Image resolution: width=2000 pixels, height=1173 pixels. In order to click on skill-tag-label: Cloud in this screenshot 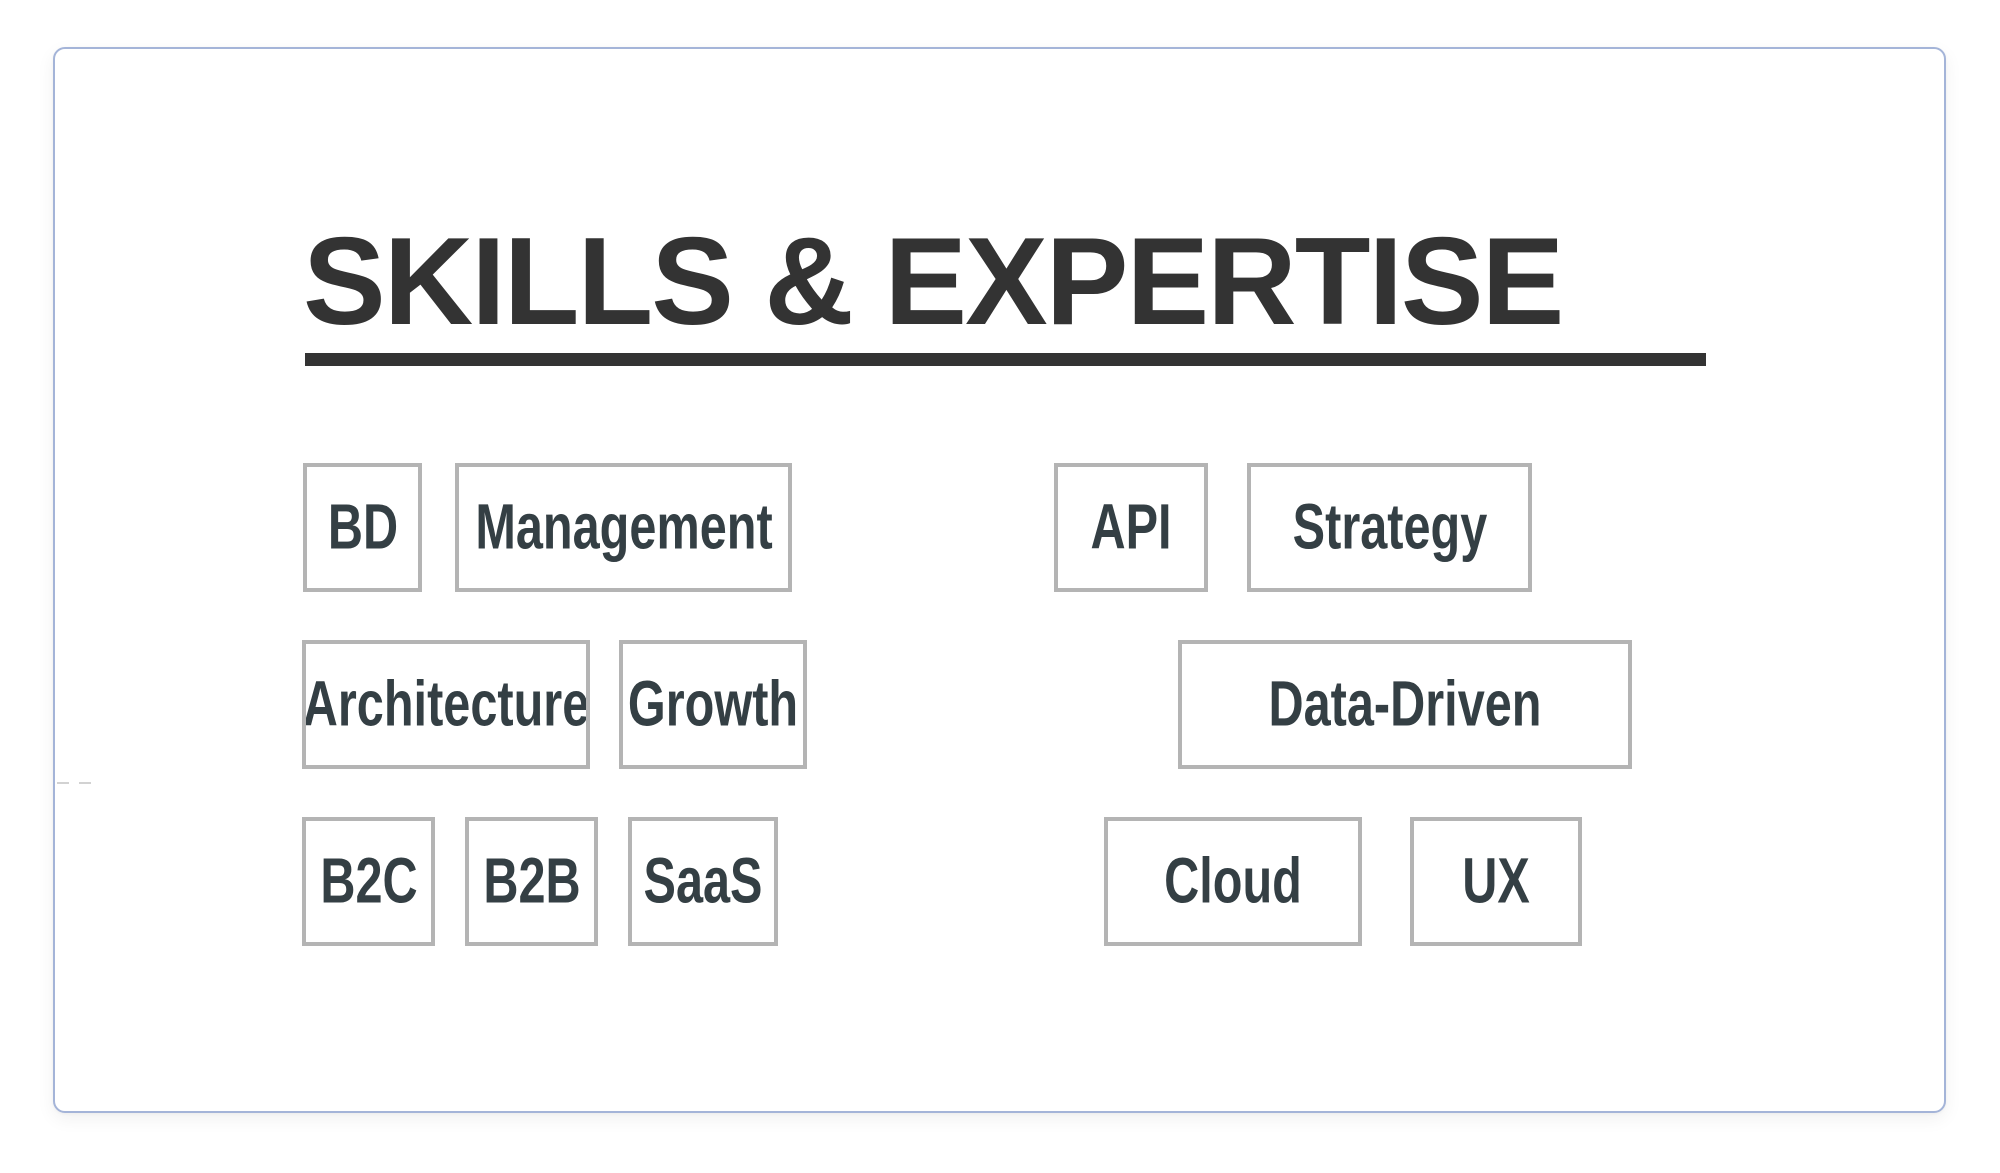, I will do `click(1233, 880)`.